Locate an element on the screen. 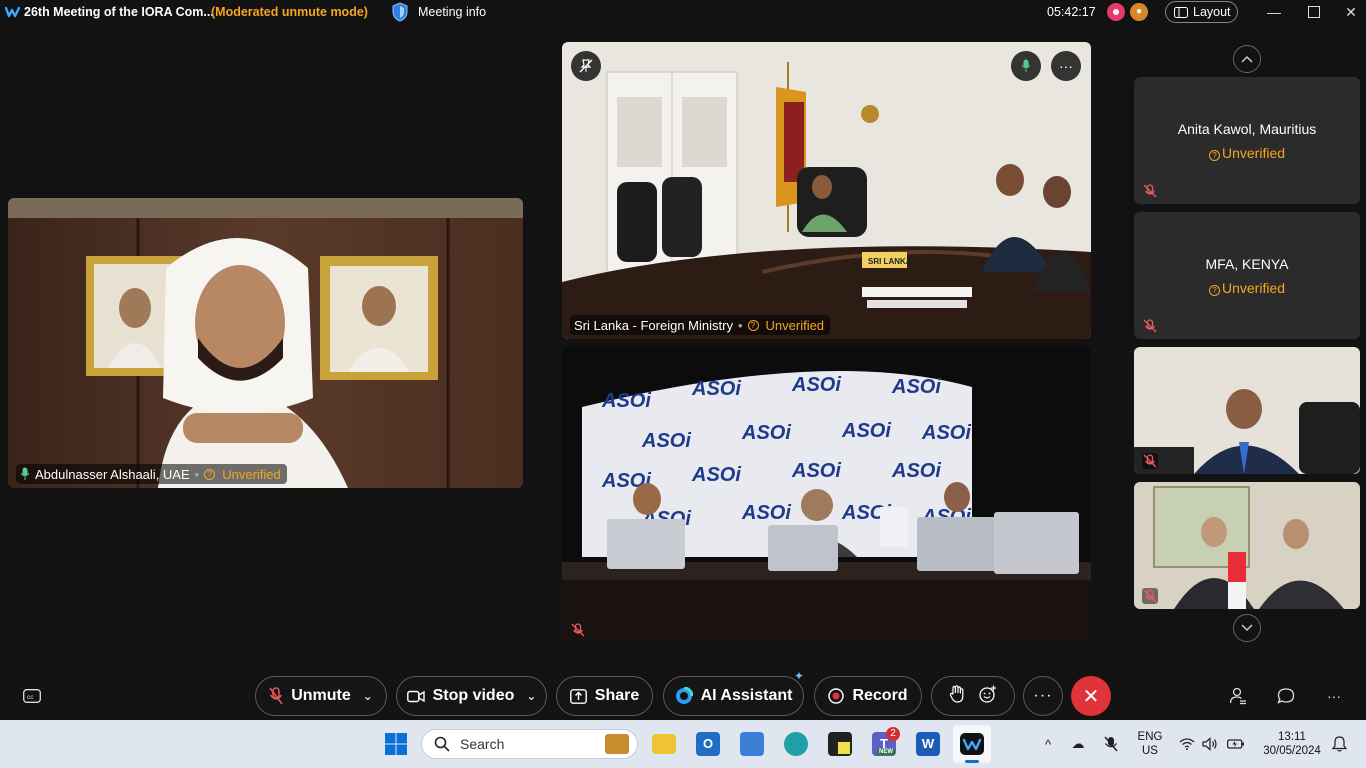  more-controls-button: ··· is located at coordinates (1043, 696).